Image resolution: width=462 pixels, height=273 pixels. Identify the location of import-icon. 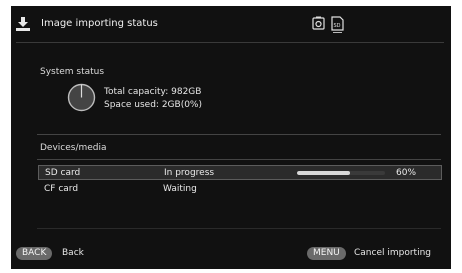
(23, 24).